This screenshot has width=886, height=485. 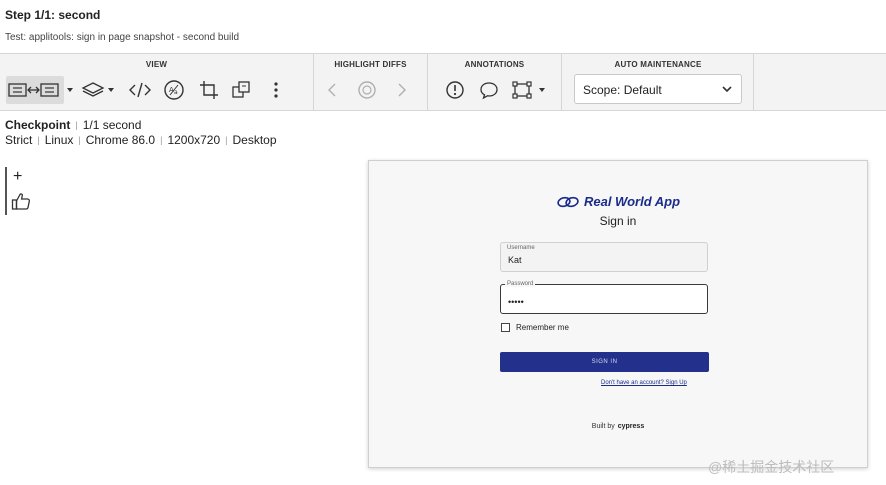 I want to click on highlight-toggle-icon, so click(x=367, y=90).